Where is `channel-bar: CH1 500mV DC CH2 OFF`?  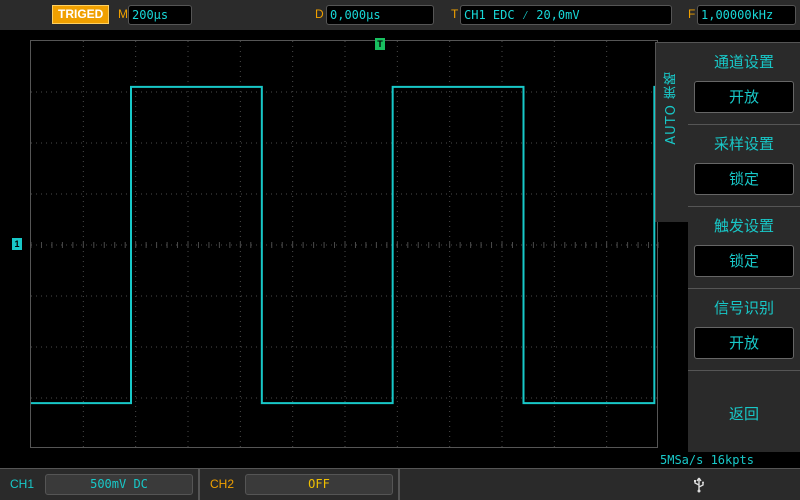
channel-bar: CH1 500mV DC CH2 OFF is located at coordinates (400, 484).